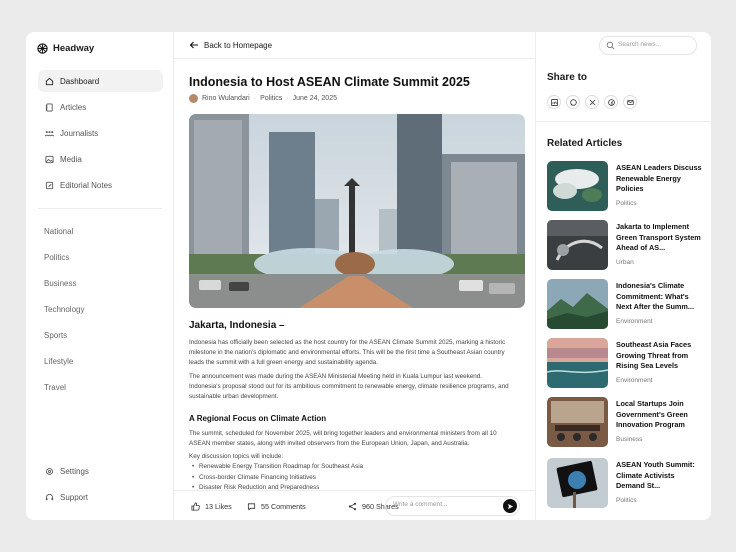  I want to click on journalists-icon, so click(49, 133).